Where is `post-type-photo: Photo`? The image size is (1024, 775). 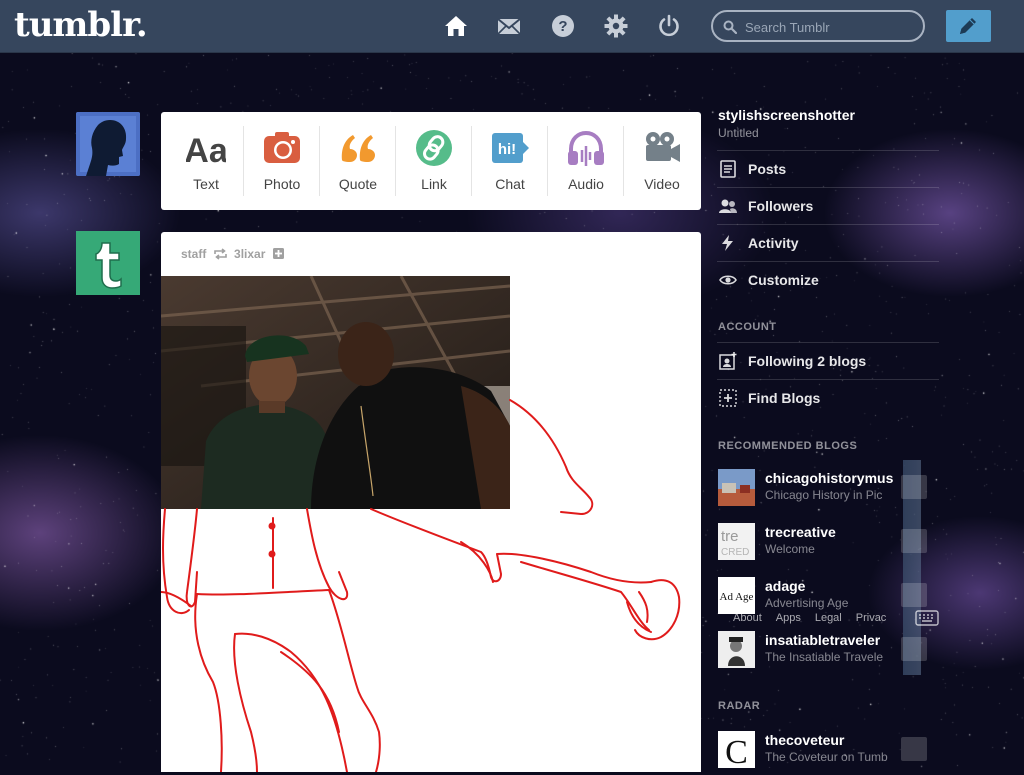
post-type-photo: Photo is located at coordinates (282, 161).